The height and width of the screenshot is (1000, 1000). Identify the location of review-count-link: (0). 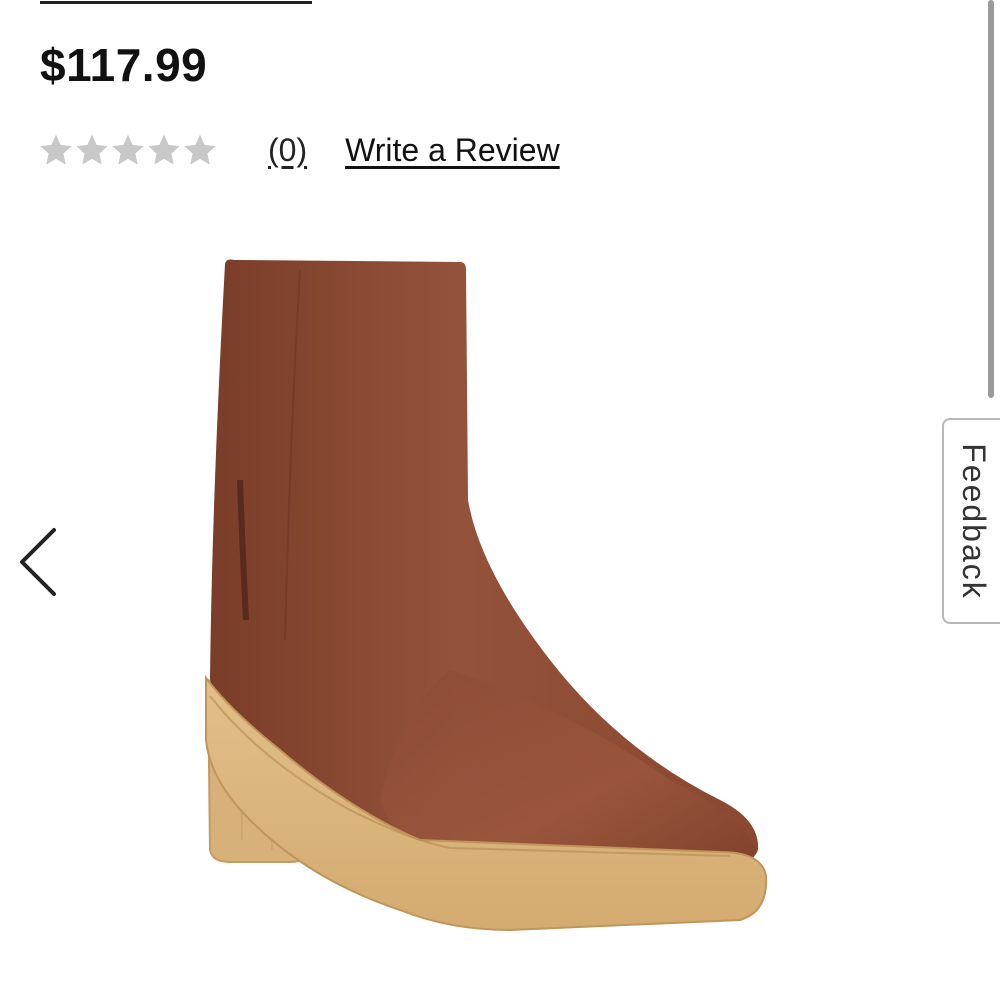
(287, 150).